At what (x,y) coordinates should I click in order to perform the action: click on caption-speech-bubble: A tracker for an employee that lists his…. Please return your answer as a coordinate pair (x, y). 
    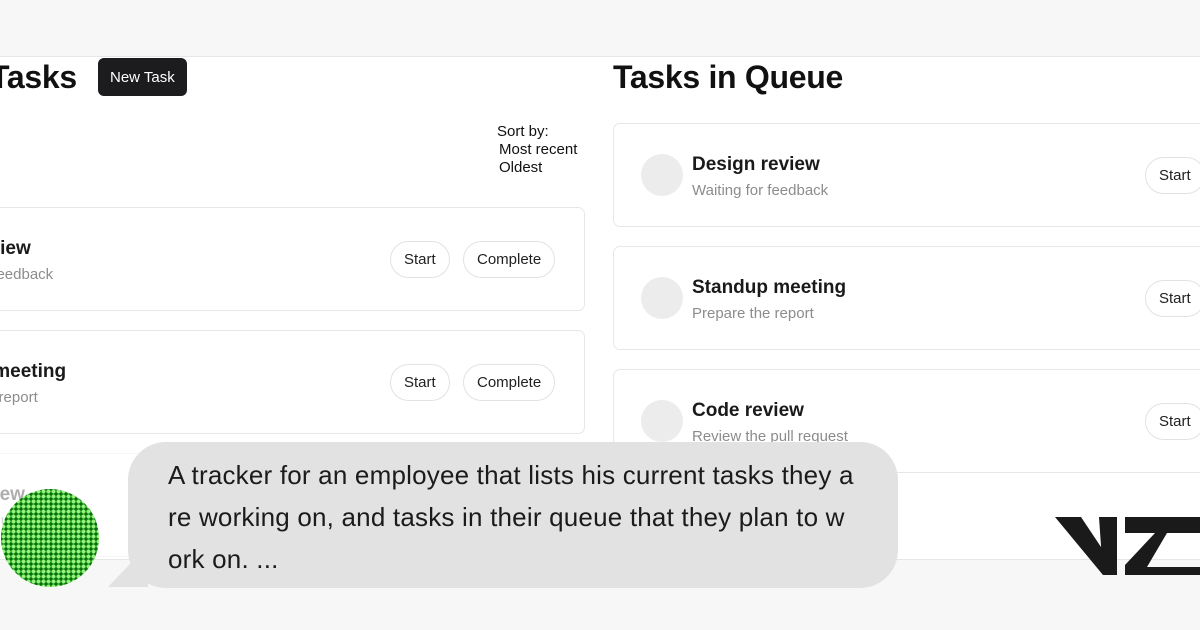
    Looking at the image, I should click on (513, 515).